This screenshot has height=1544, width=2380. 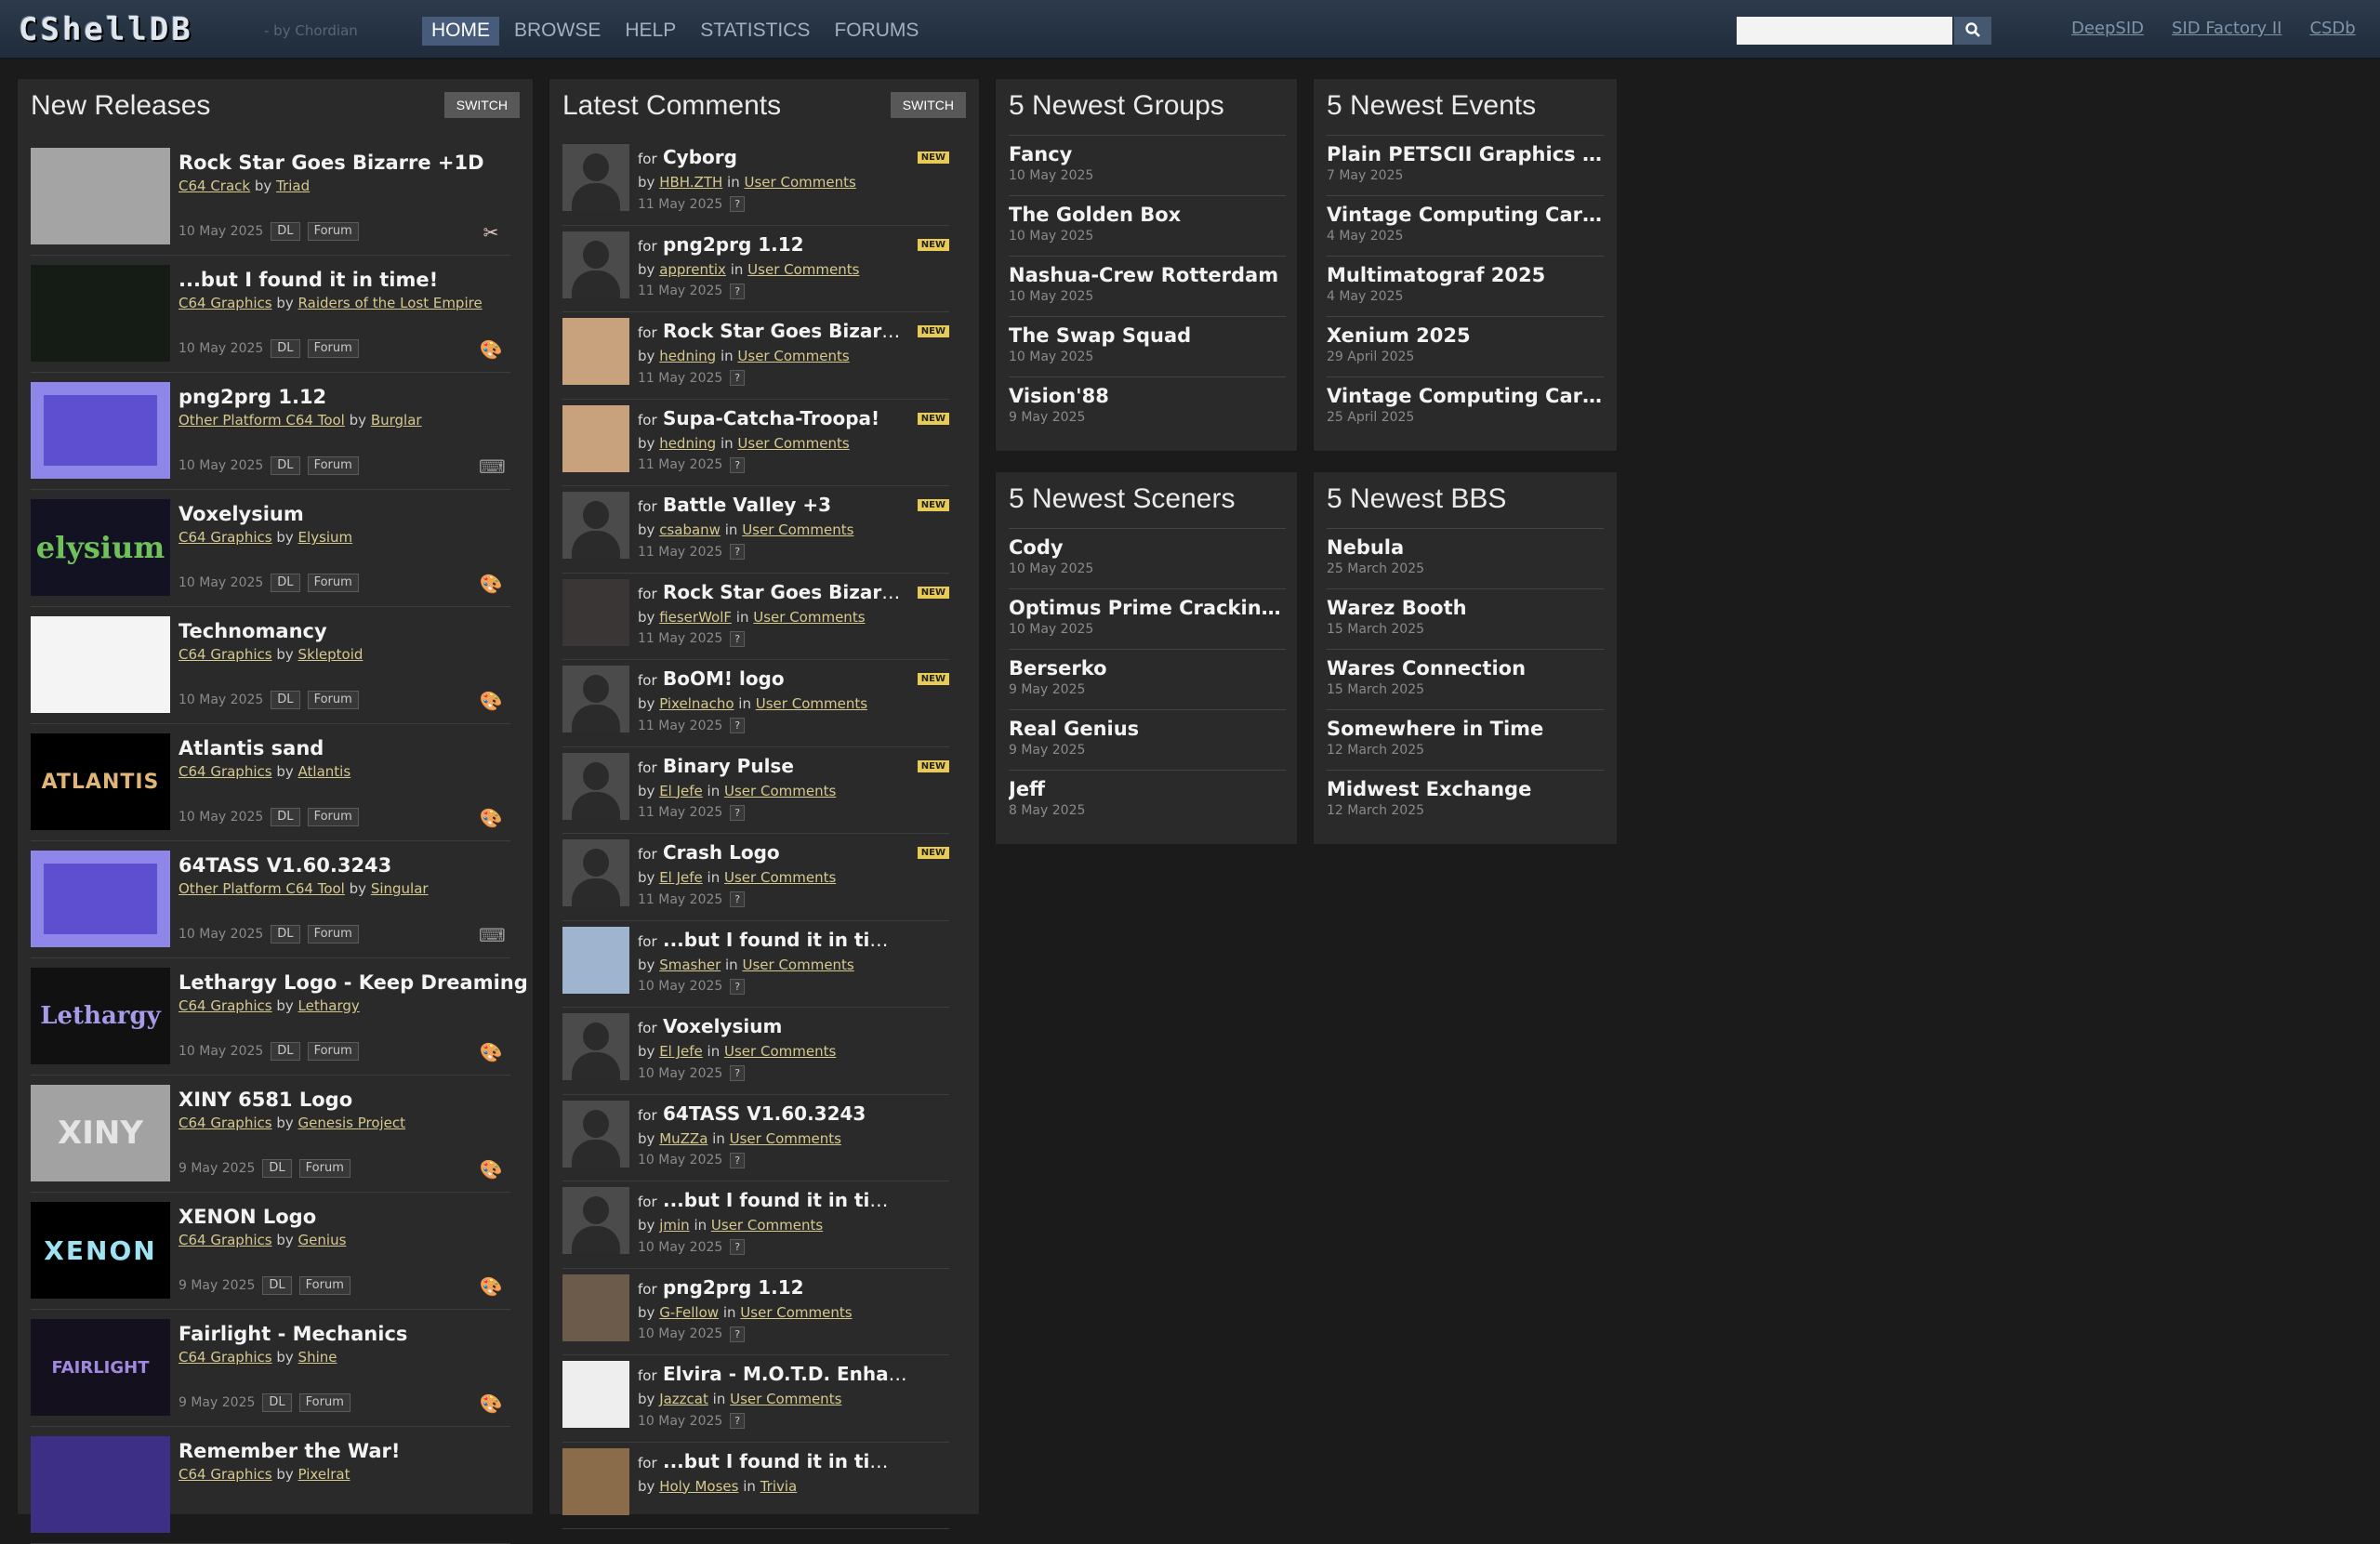 I want to click on link-csdb: CSDb, so click(x=2332, y=29).